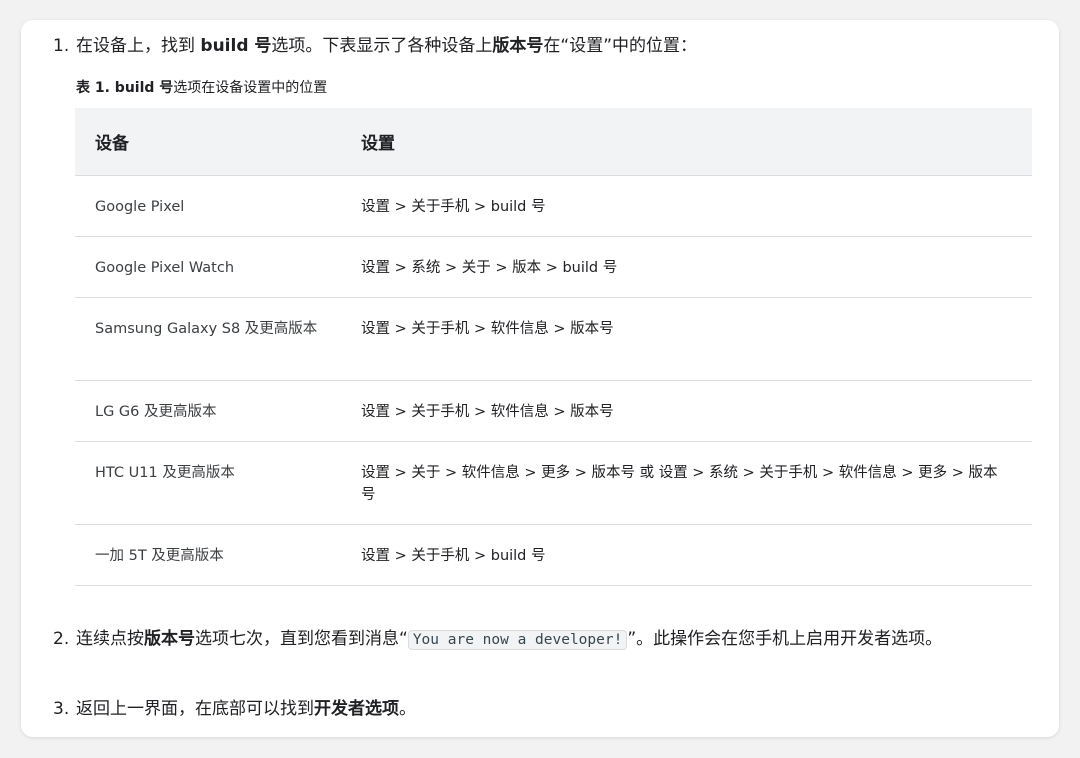 The width and height of the screenshot is (1080, 758). Describe the element at coordinates (208, 483) in the screenshot. I see `device-cell: HTC U11 及更高版本` at that location.